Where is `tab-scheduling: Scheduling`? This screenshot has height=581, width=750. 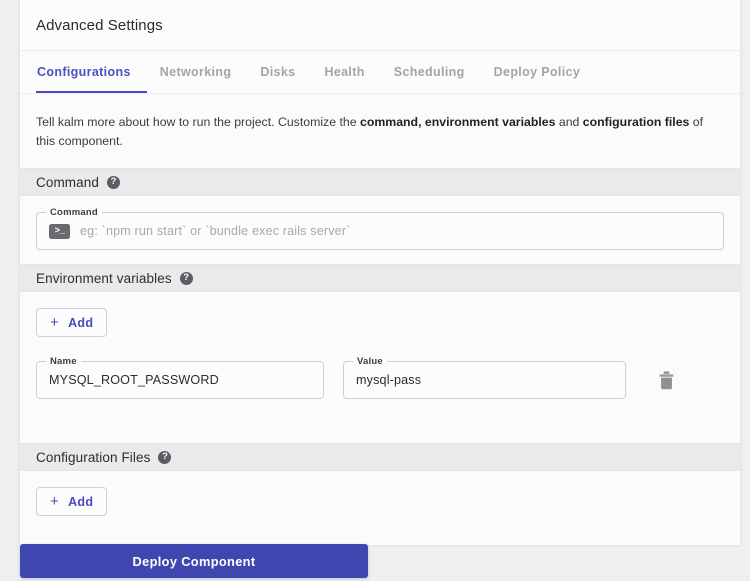
tab-scheduling: Scheduling is located at coordinates (429, 72).